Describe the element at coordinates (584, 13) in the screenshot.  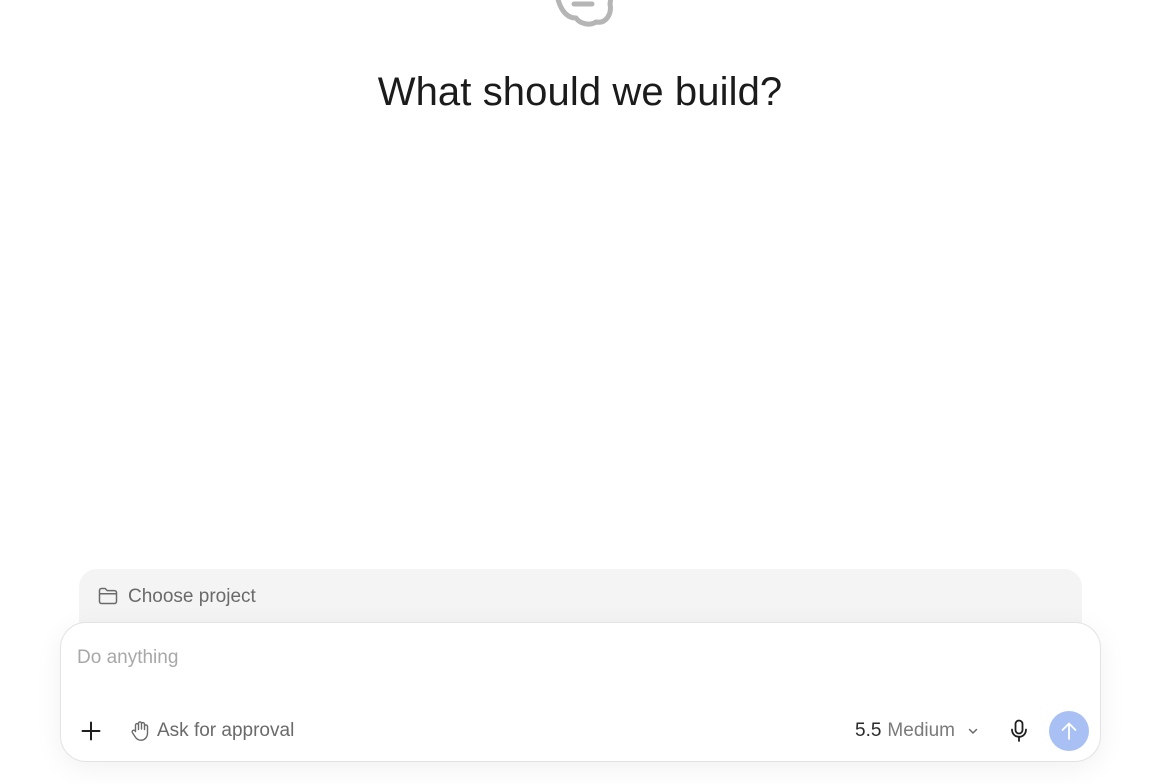
I see `app-logo-icon` at that location.